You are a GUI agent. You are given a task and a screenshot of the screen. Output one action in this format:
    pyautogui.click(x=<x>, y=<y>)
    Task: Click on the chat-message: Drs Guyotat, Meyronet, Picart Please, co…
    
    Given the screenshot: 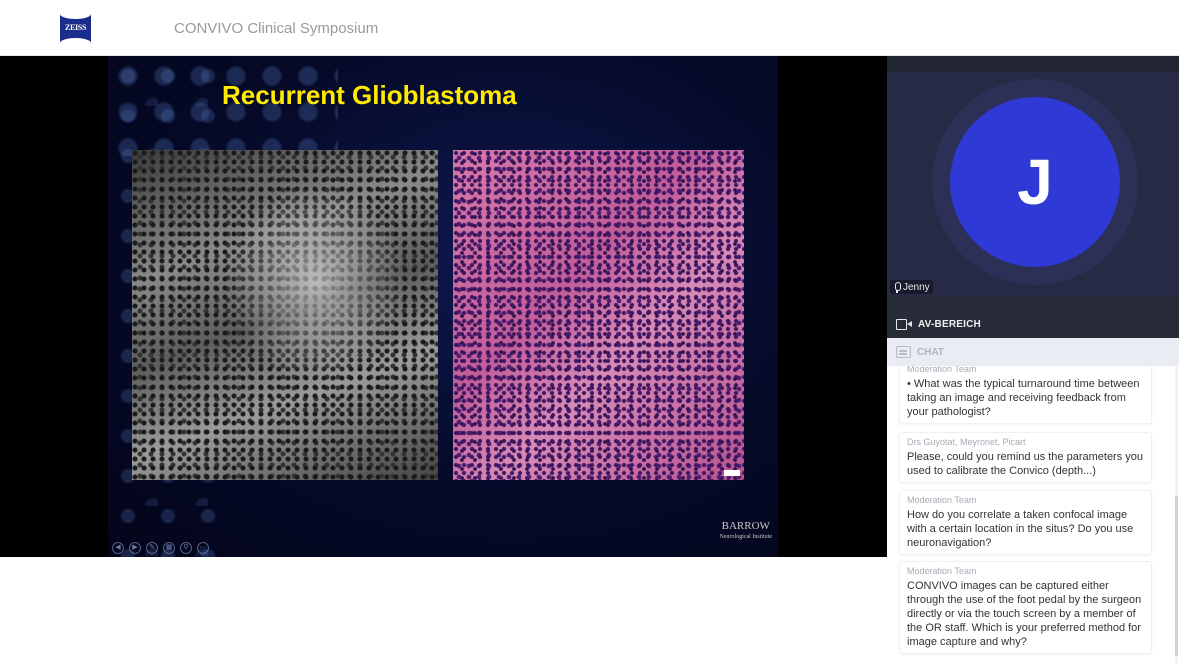 What is the action you would take?
    pyautogui.click(x=1025, y=457)
    